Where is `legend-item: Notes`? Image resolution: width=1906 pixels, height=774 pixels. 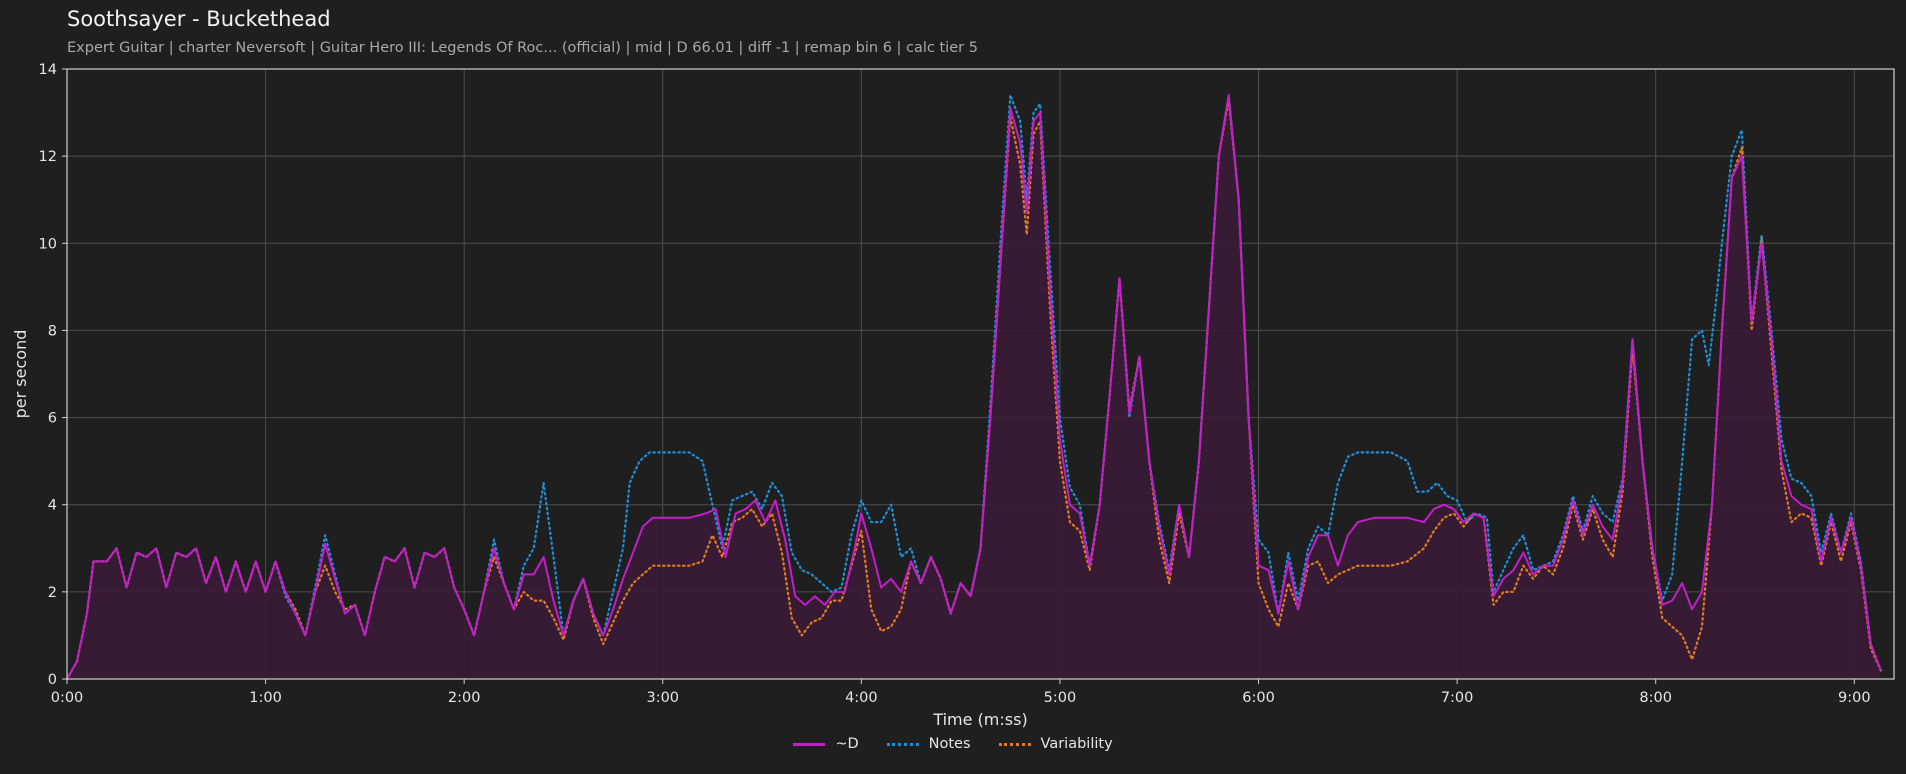
legend-item: Notes is located at coordinates (928, 744).